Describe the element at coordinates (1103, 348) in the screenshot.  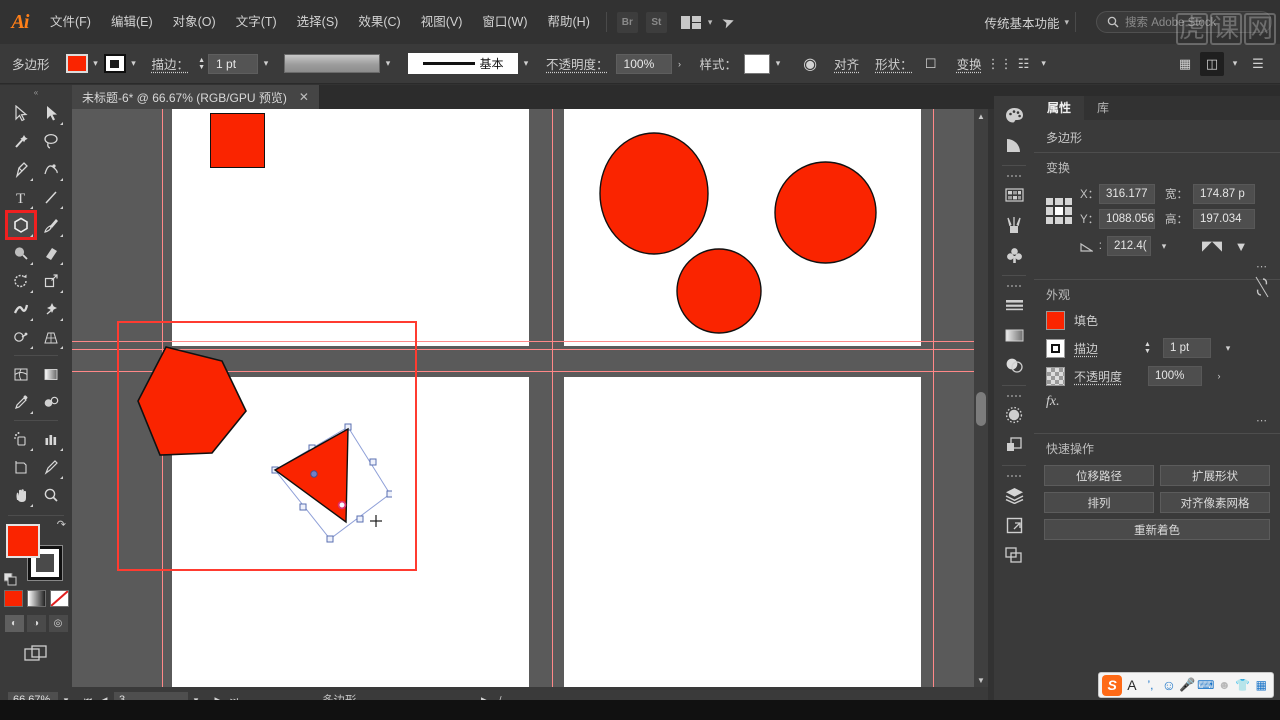
I see `appearance-stroke-label: 描边` at that location.